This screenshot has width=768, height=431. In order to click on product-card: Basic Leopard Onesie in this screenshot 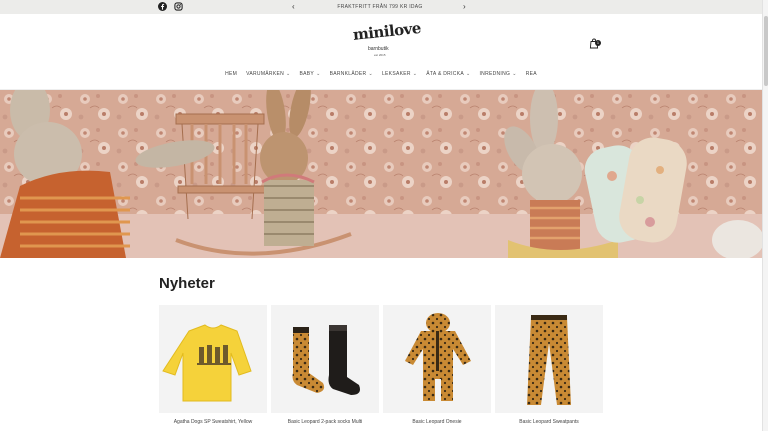, I will do `click(437, 368)`.